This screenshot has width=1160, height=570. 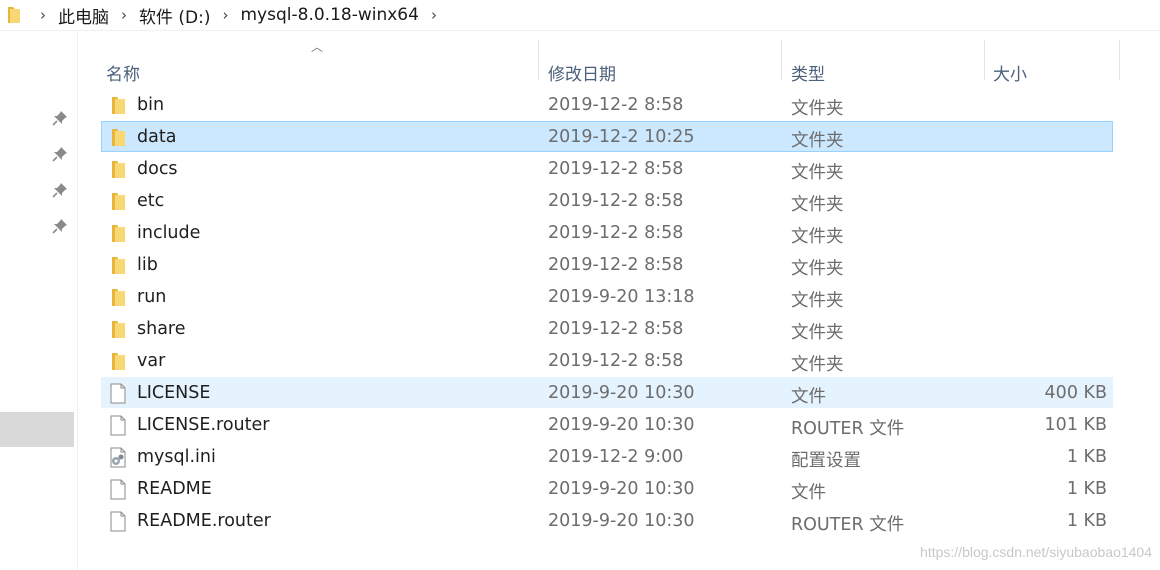 I want to click on file-row: var 2019-12-2 8:58 文件夹, so click(x=607, y=360).